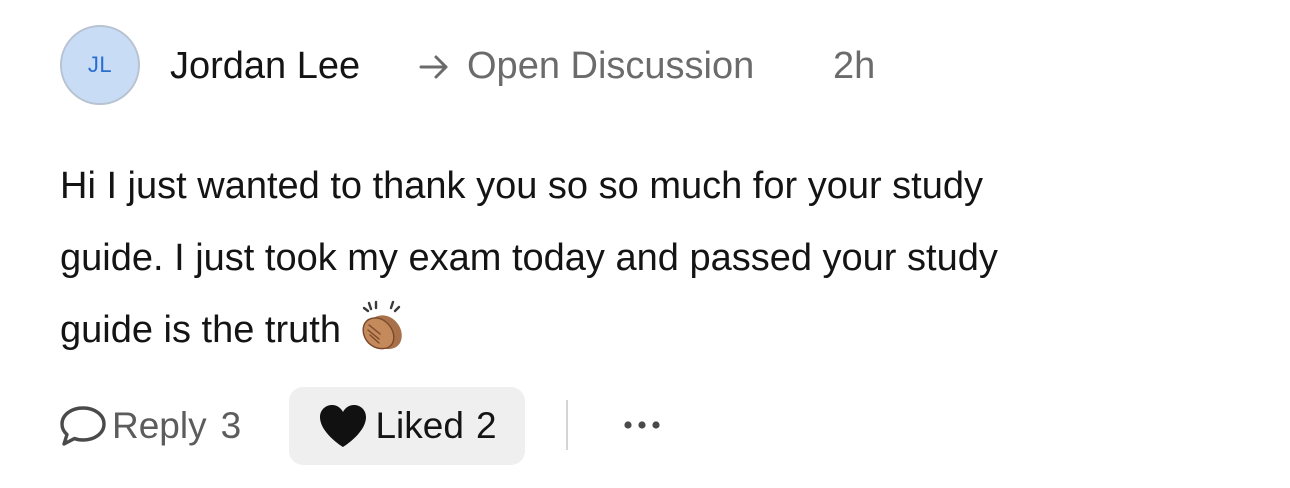 The height and width of the screenshot is (488, 1290). I want to click on avatar: JL, so click(100, 65).